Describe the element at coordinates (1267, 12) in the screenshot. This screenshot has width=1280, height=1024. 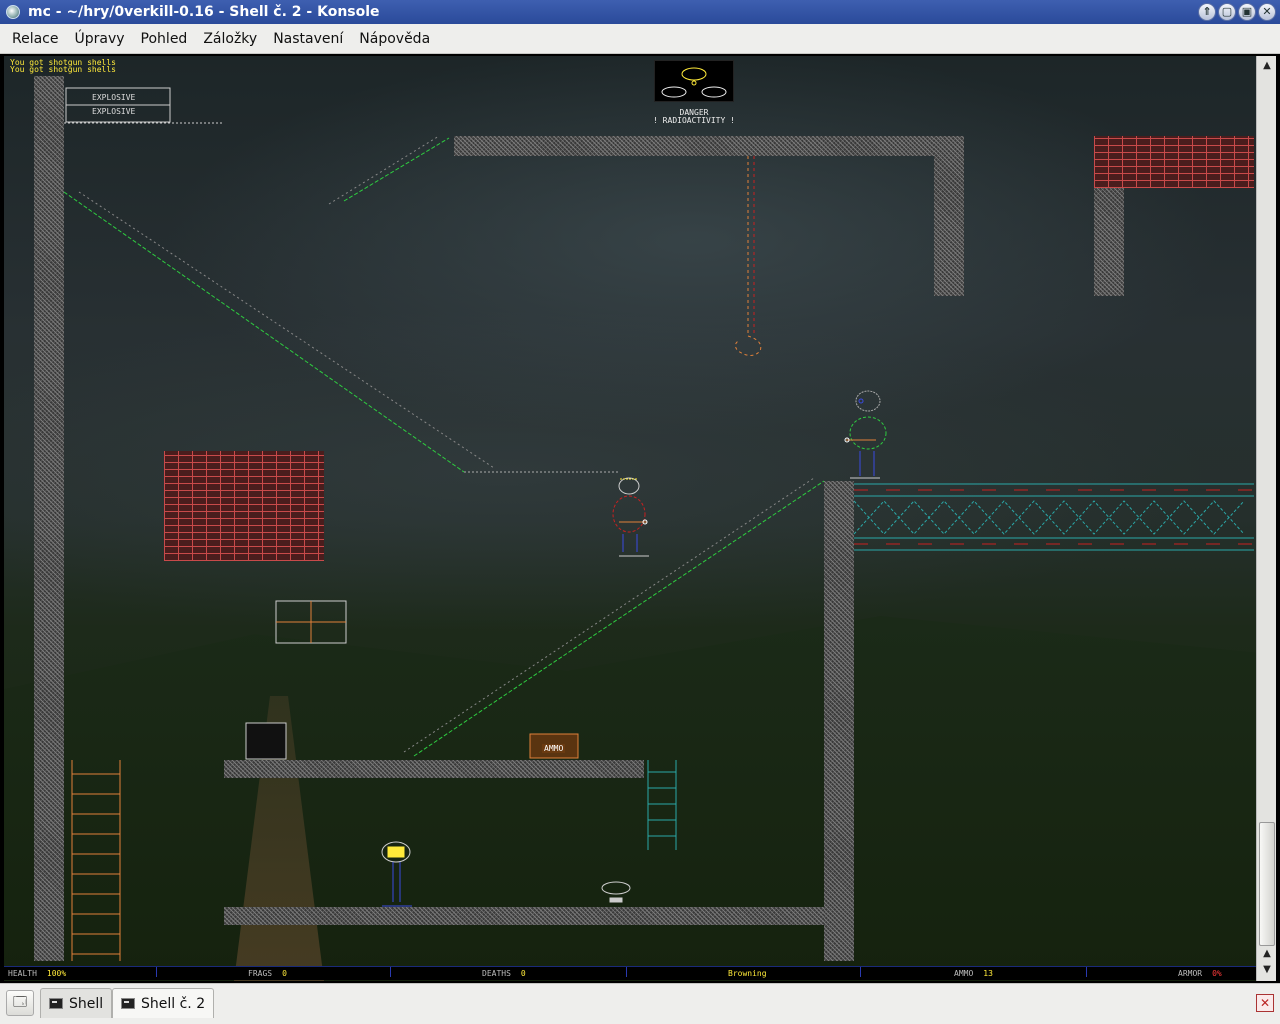
I see `window-close-button: ✕` at that location.